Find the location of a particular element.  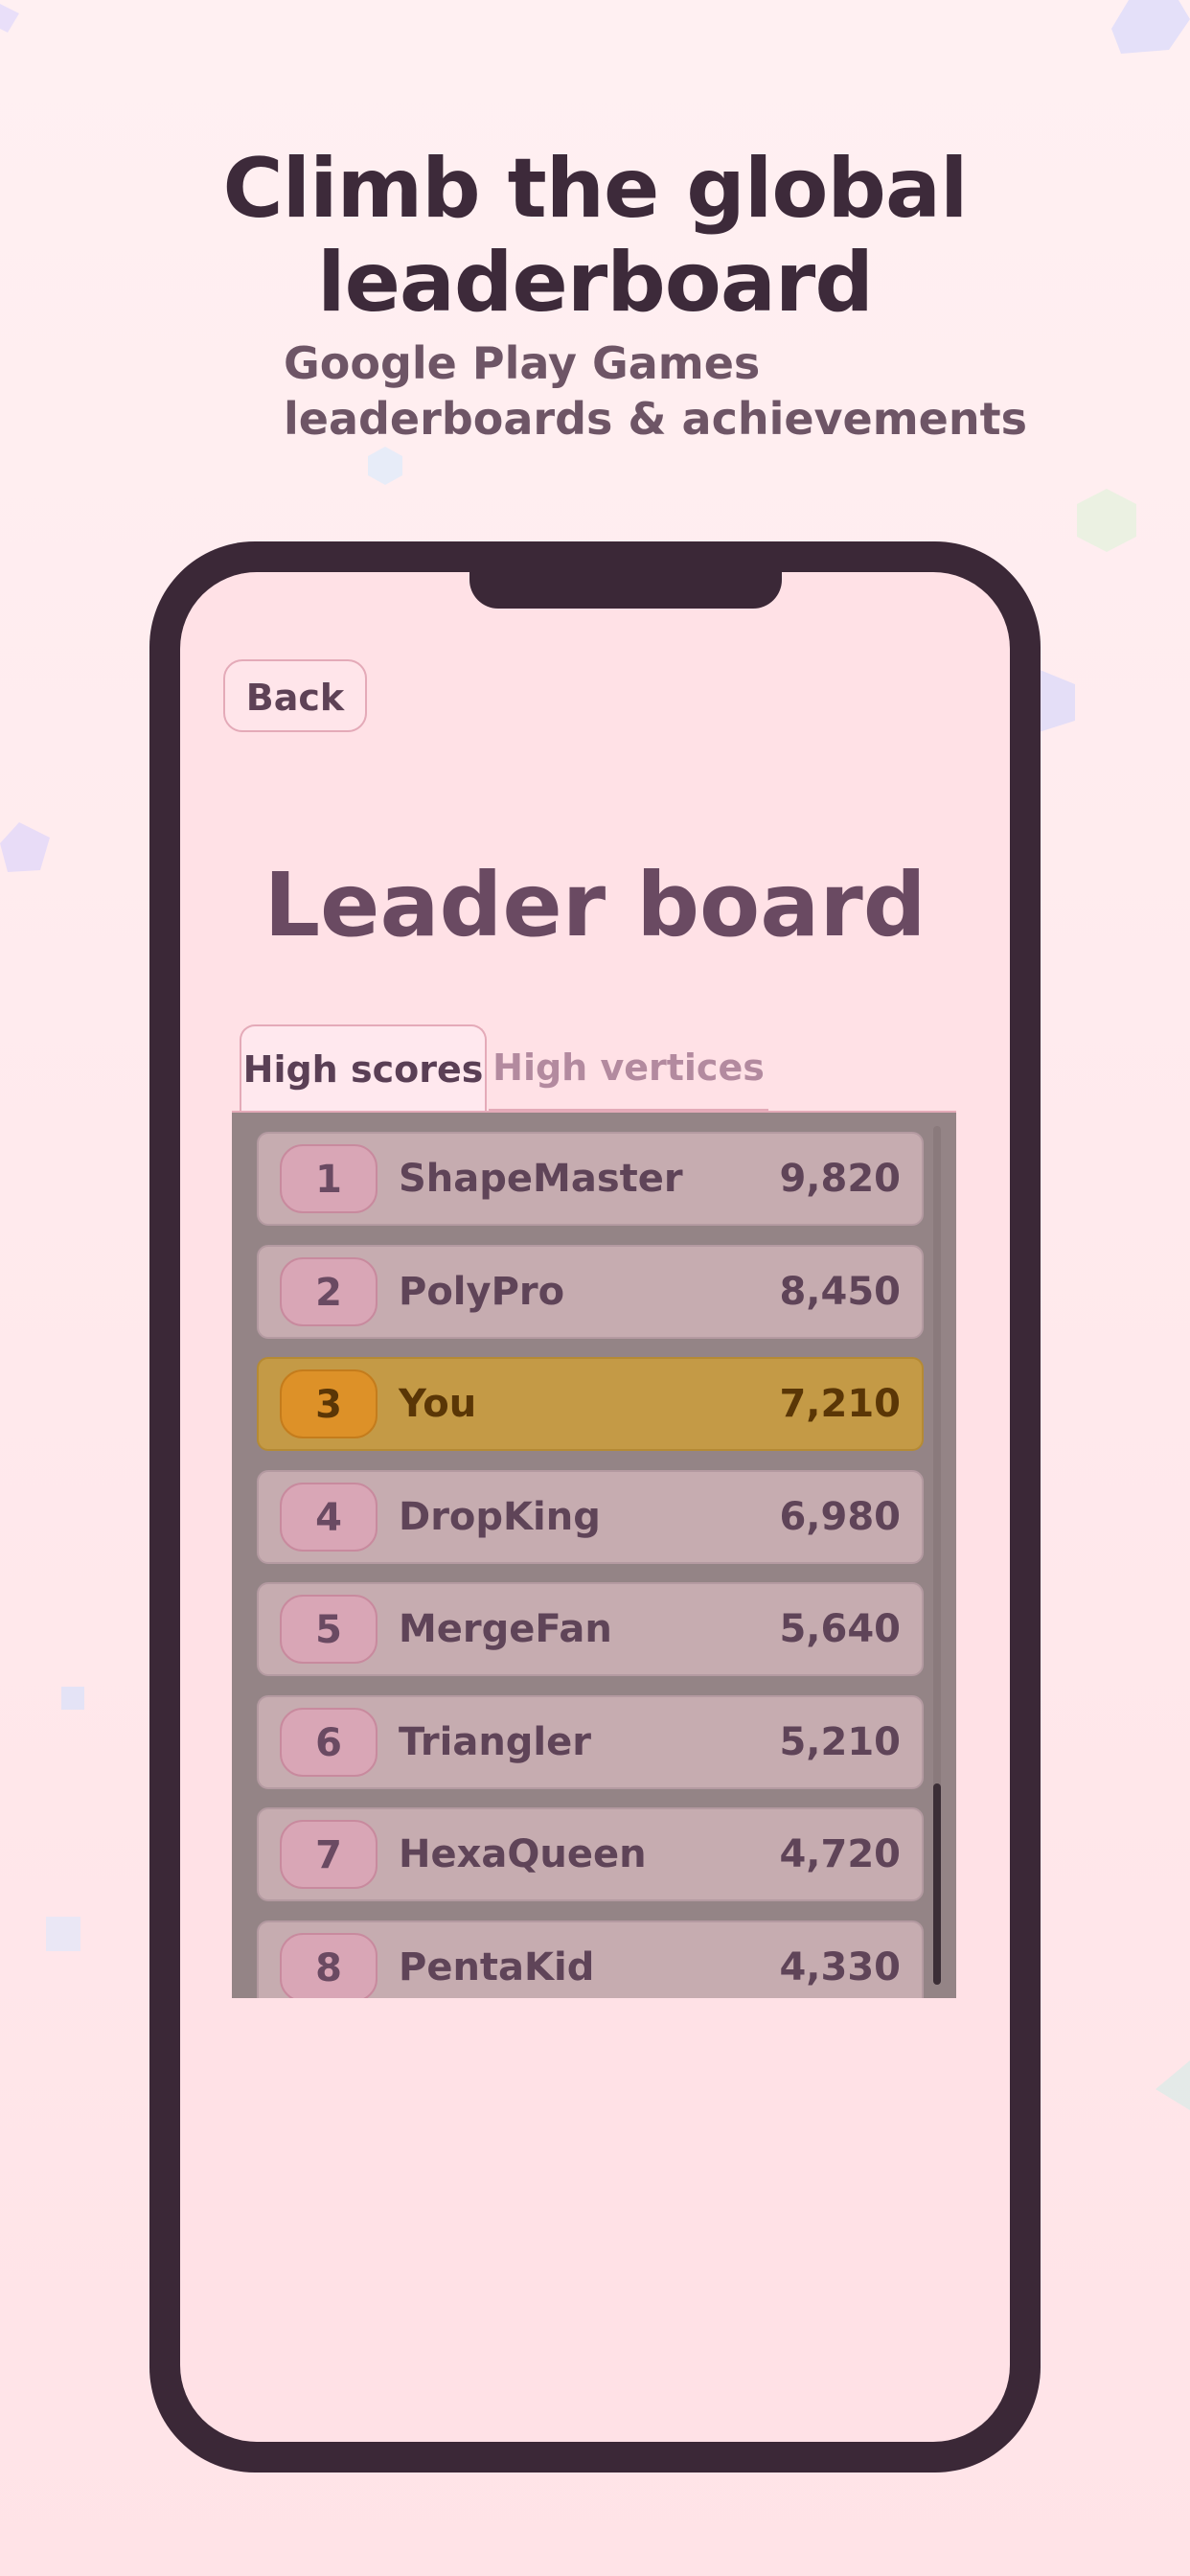

decor-pentagon-left is located at coordinates (25, 847).